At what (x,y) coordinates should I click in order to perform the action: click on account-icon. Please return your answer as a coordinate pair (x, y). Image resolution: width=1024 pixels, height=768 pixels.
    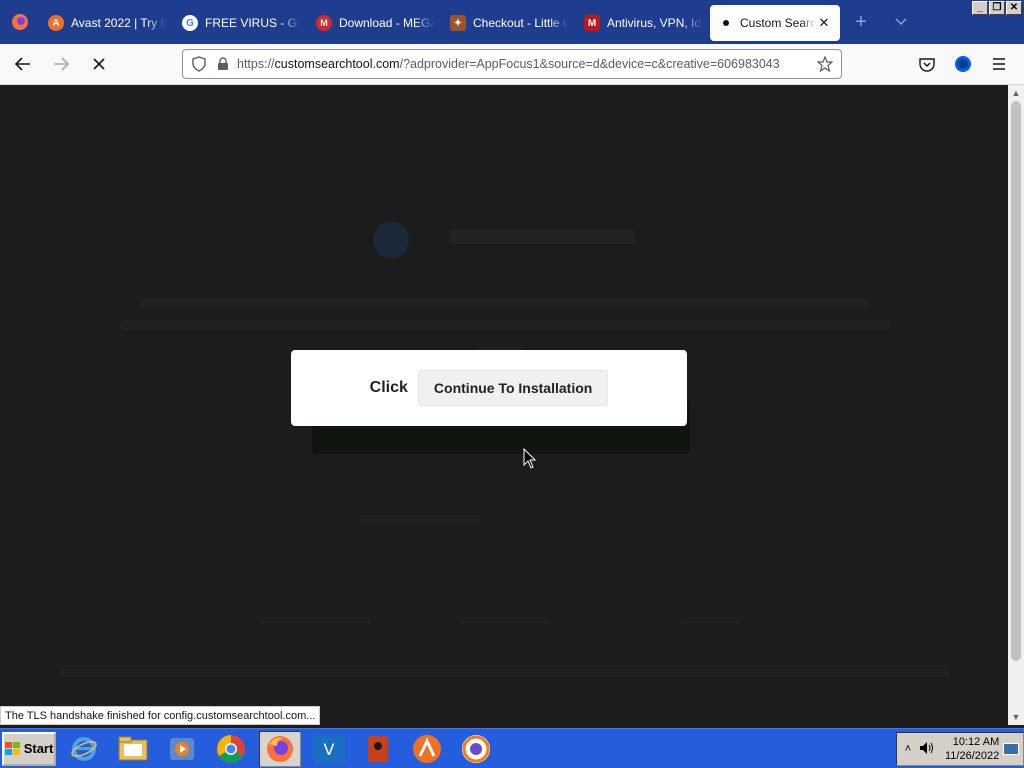
    Looking at the image, I should click on (963, 64).